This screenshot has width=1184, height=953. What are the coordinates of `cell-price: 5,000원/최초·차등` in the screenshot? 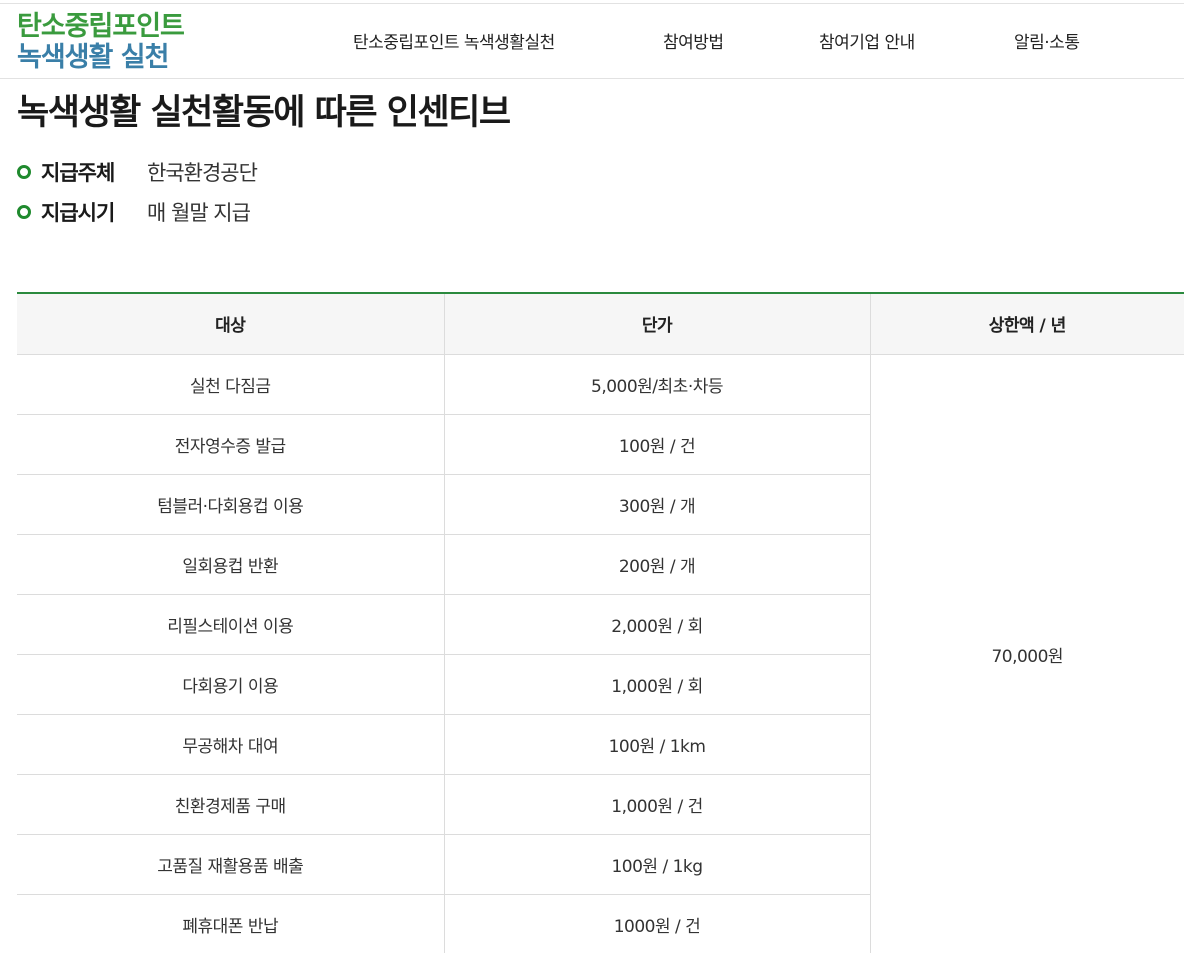 It's located at (656, 384).